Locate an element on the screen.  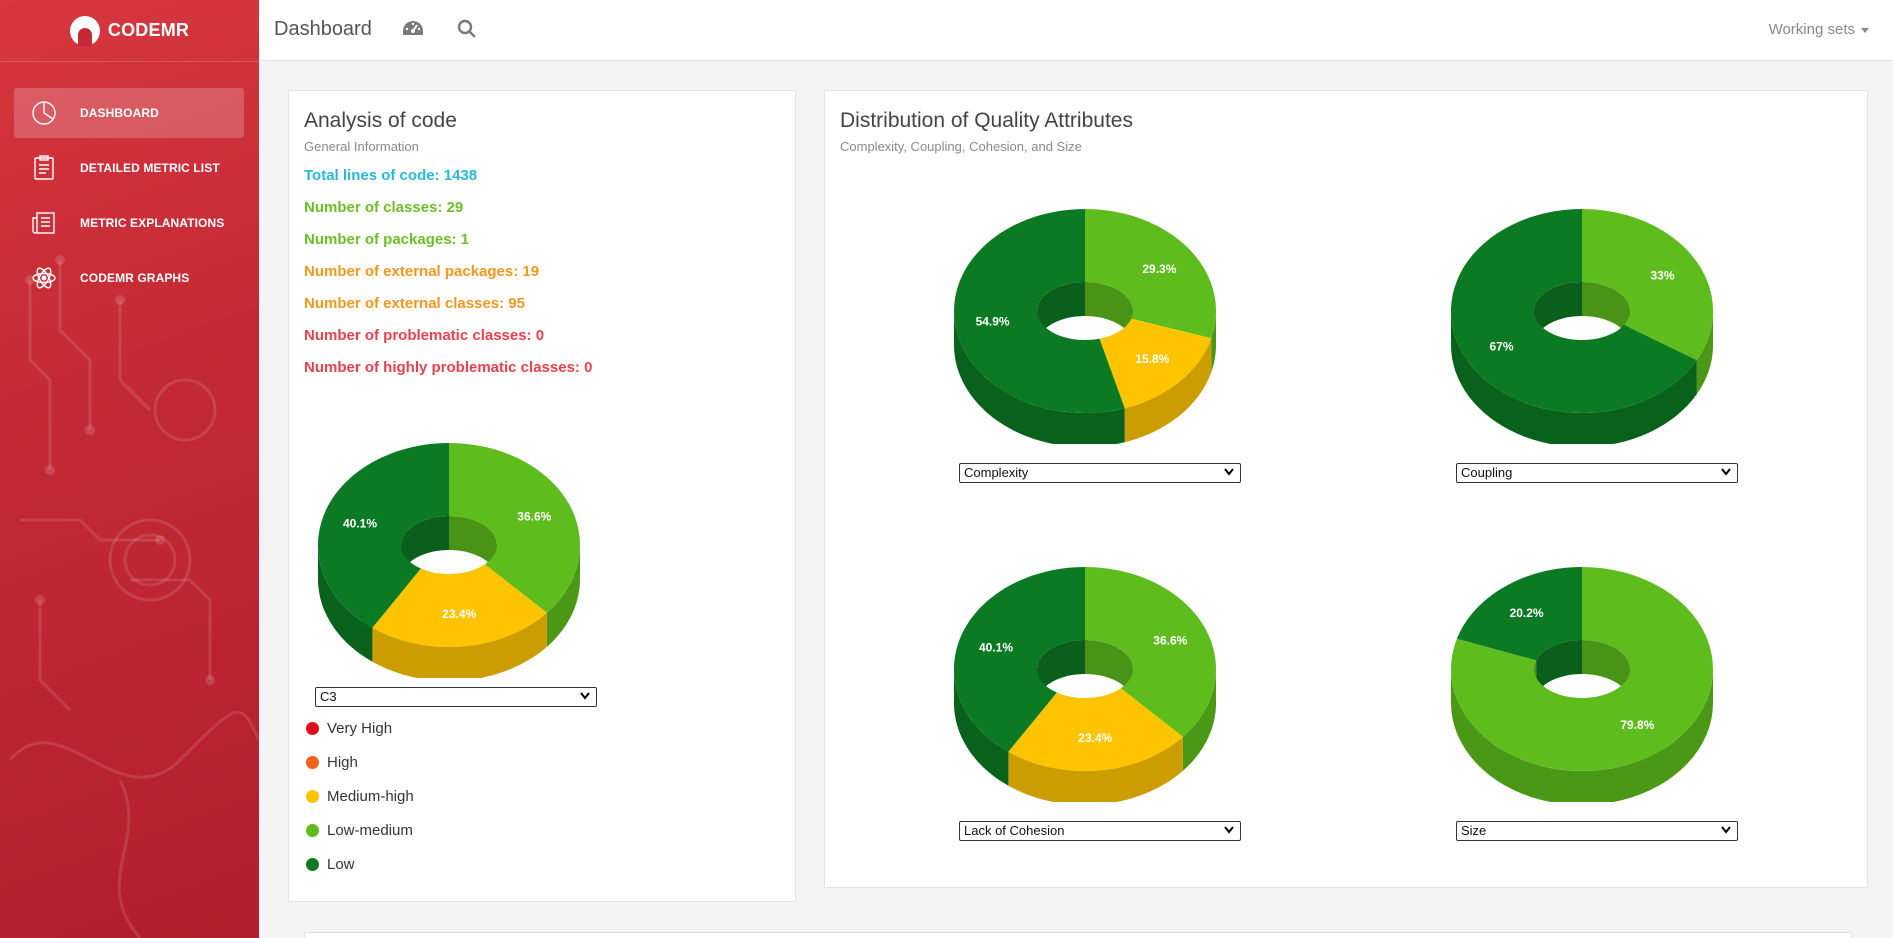
search-icon is located at coordinates (467, 31).